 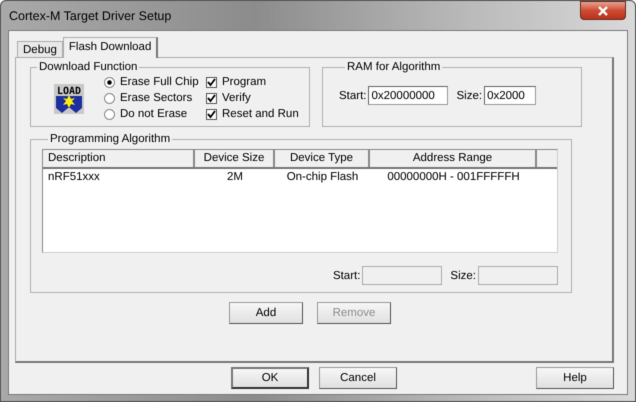 I want to click on column-header: Device Type, so click(x=322, y=158).